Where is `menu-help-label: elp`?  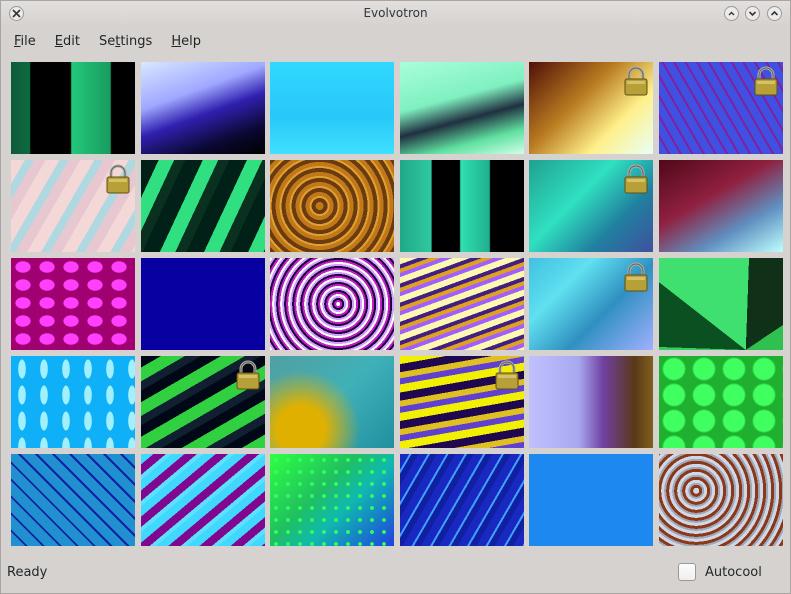
menu-help-label: elp is located at coordinates (191, 41).